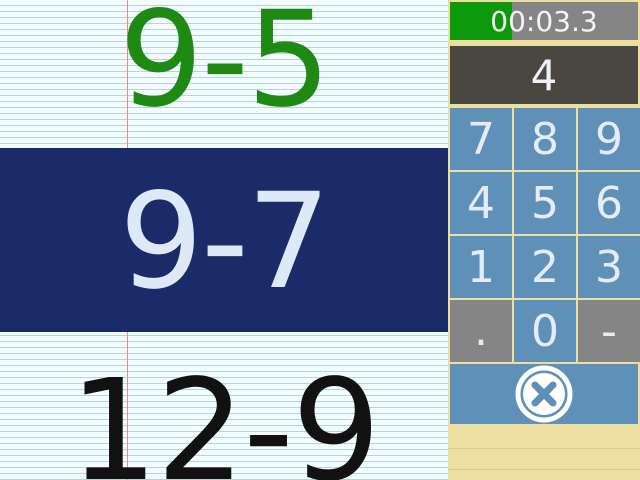  Describe the element at coordinates (544, 75) in the screenshot. I see `answer-display: 4` at that location.